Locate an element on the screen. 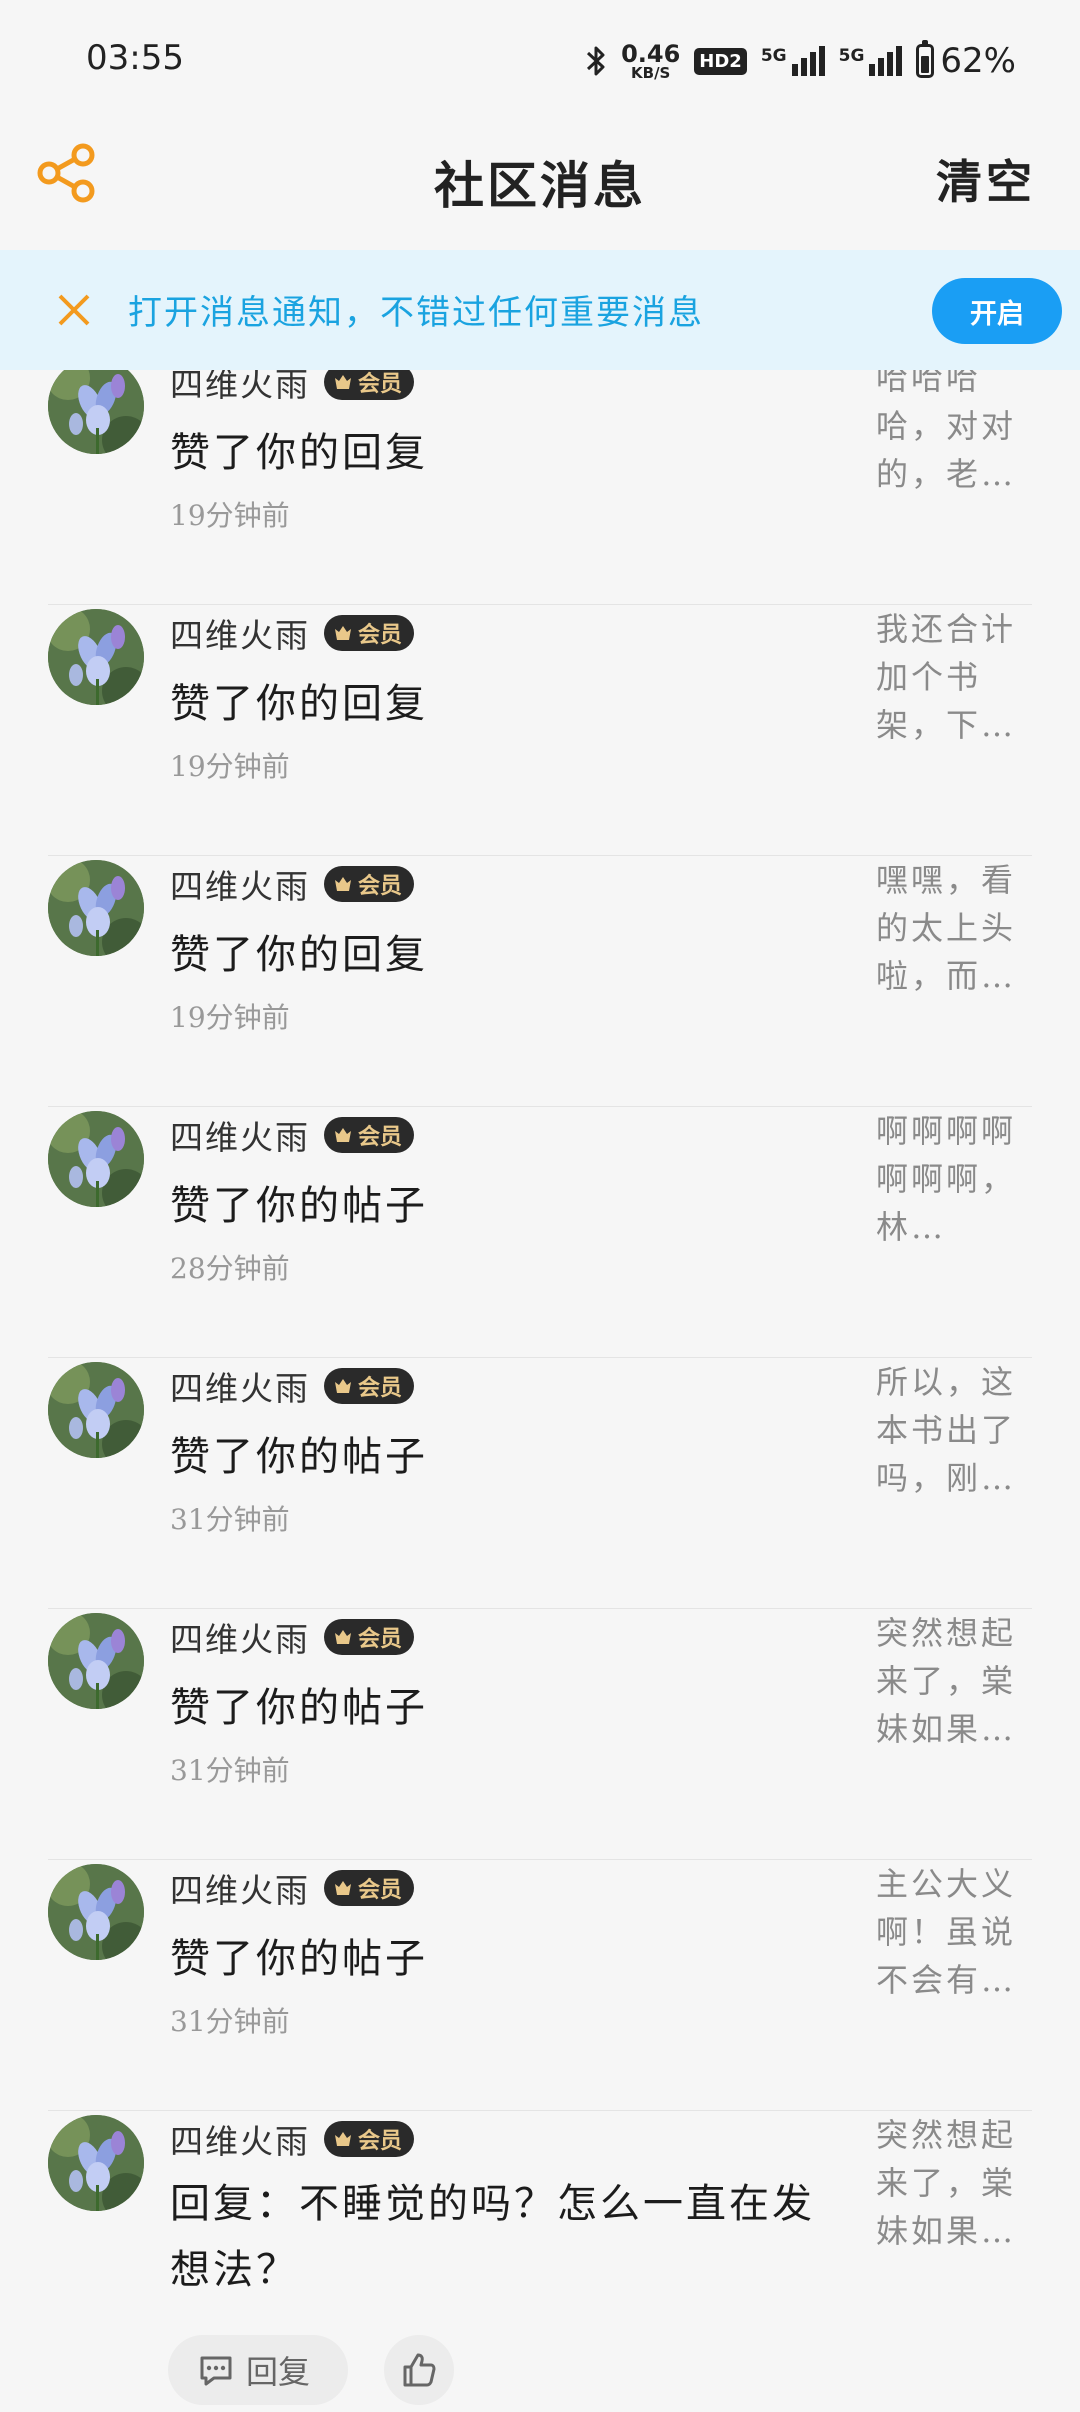 Image resolution: width=1080 pixels, height=2412 pixels. app-header: 社区消息 清空 is located at coordinates (540, 185).